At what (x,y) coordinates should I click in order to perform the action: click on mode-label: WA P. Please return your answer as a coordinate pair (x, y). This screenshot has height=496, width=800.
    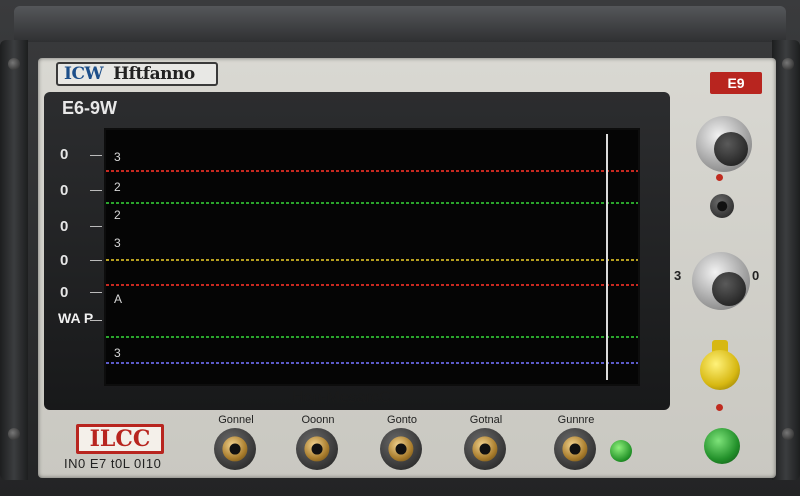
    Looking at the image, I should click on (76, 318).